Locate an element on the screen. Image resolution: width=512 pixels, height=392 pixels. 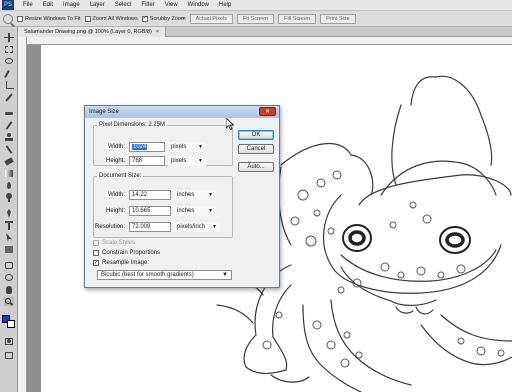
doc-width-unit-select: inches ▼ is located at coordinates (195, 195).